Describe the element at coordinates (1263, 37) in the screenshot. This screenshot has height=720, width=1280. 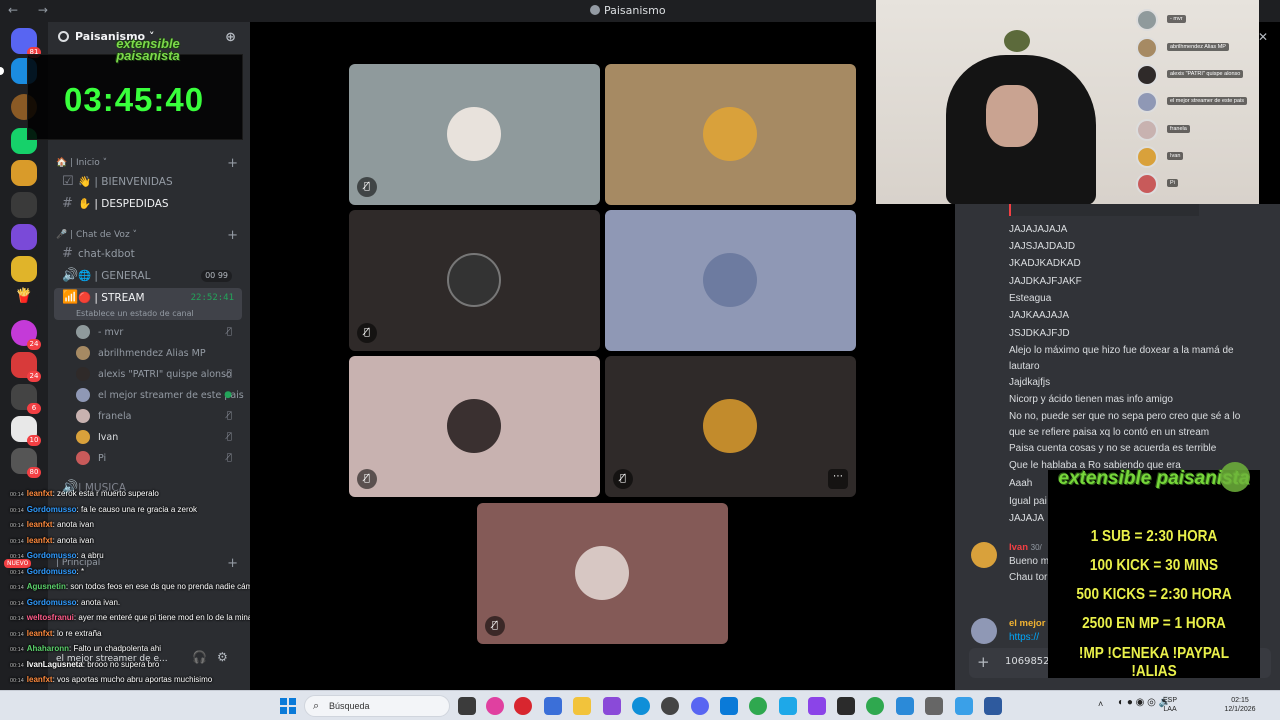
I see `close-icon: ✕` at that location.